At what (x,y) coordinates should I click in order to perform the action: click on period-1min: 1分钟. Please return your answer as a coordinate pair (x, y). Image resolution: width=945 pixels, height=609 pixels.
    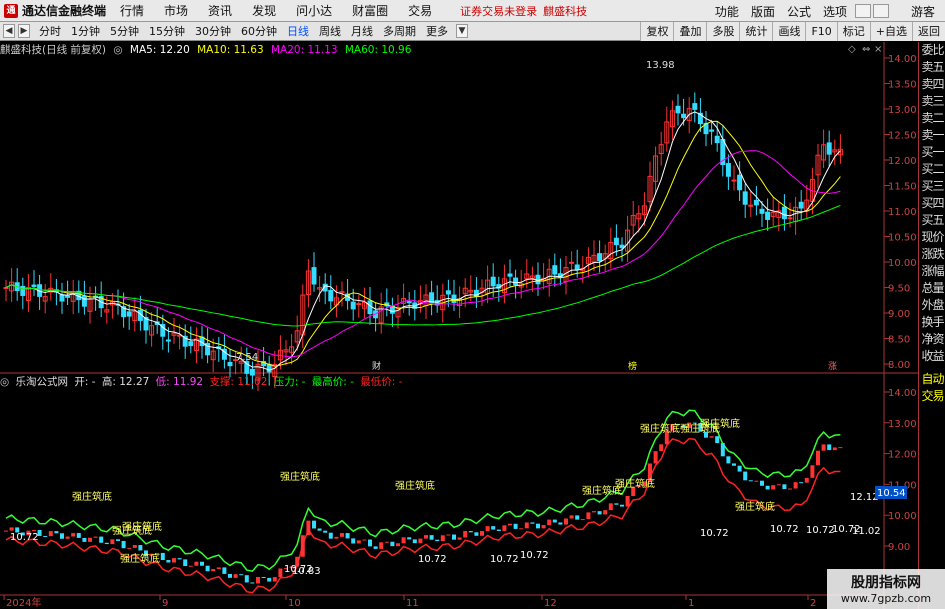
    Looking at the image, I should click on (85, 31).